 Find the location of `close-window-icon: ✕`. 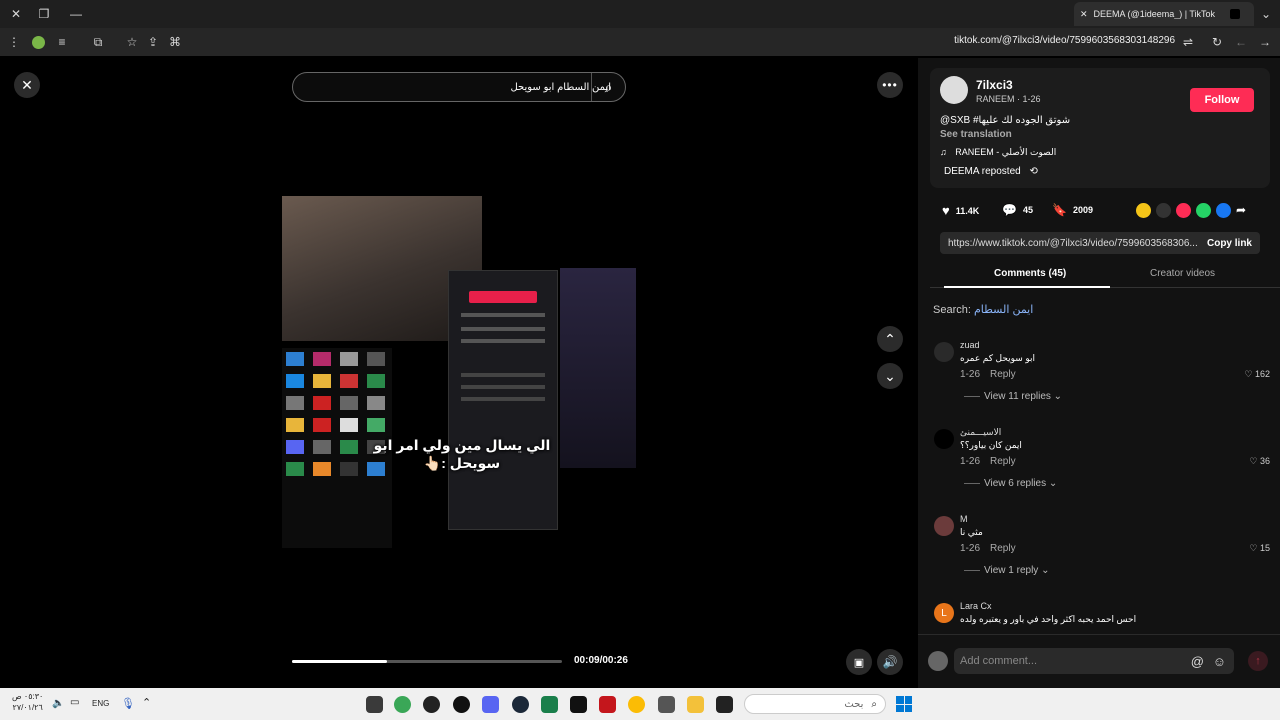

close-window-icon: ✕ is located at coordinates (16, 14).